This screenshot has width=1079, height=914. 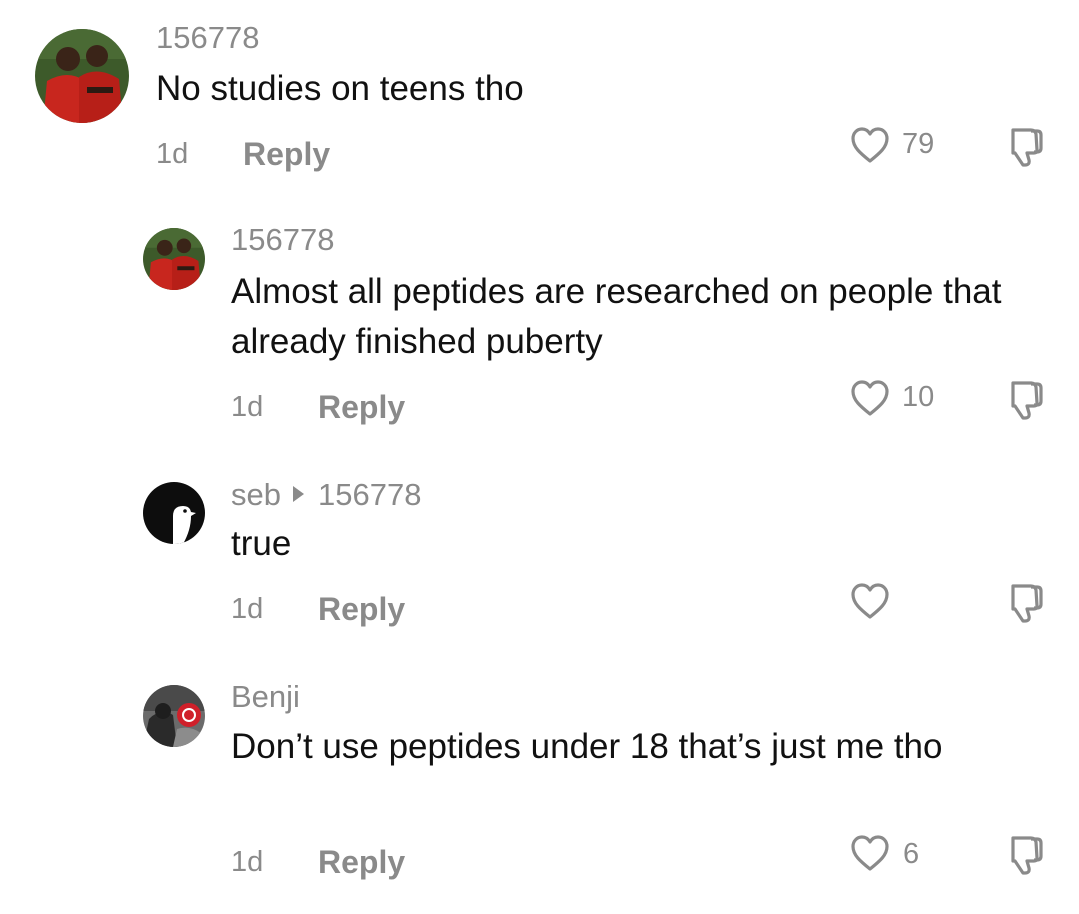 I want to click on like-count: 6, so click(x=911, y=854).